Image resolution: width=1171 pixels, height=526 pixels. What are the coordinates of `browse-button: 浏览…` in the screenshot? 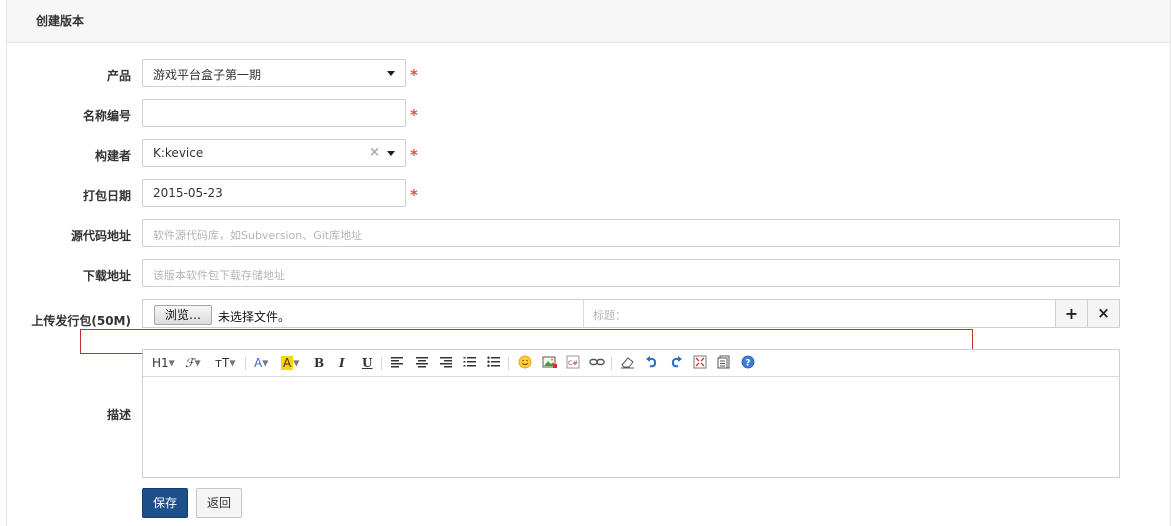 It's located at (183, 315).